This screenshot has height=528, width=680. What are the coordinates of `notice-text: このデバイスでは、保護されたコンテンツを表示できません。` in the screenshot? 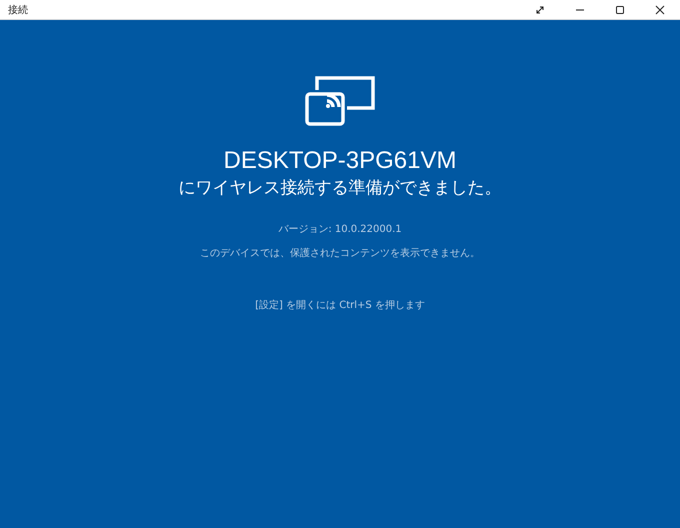 It's located at (340, 253).